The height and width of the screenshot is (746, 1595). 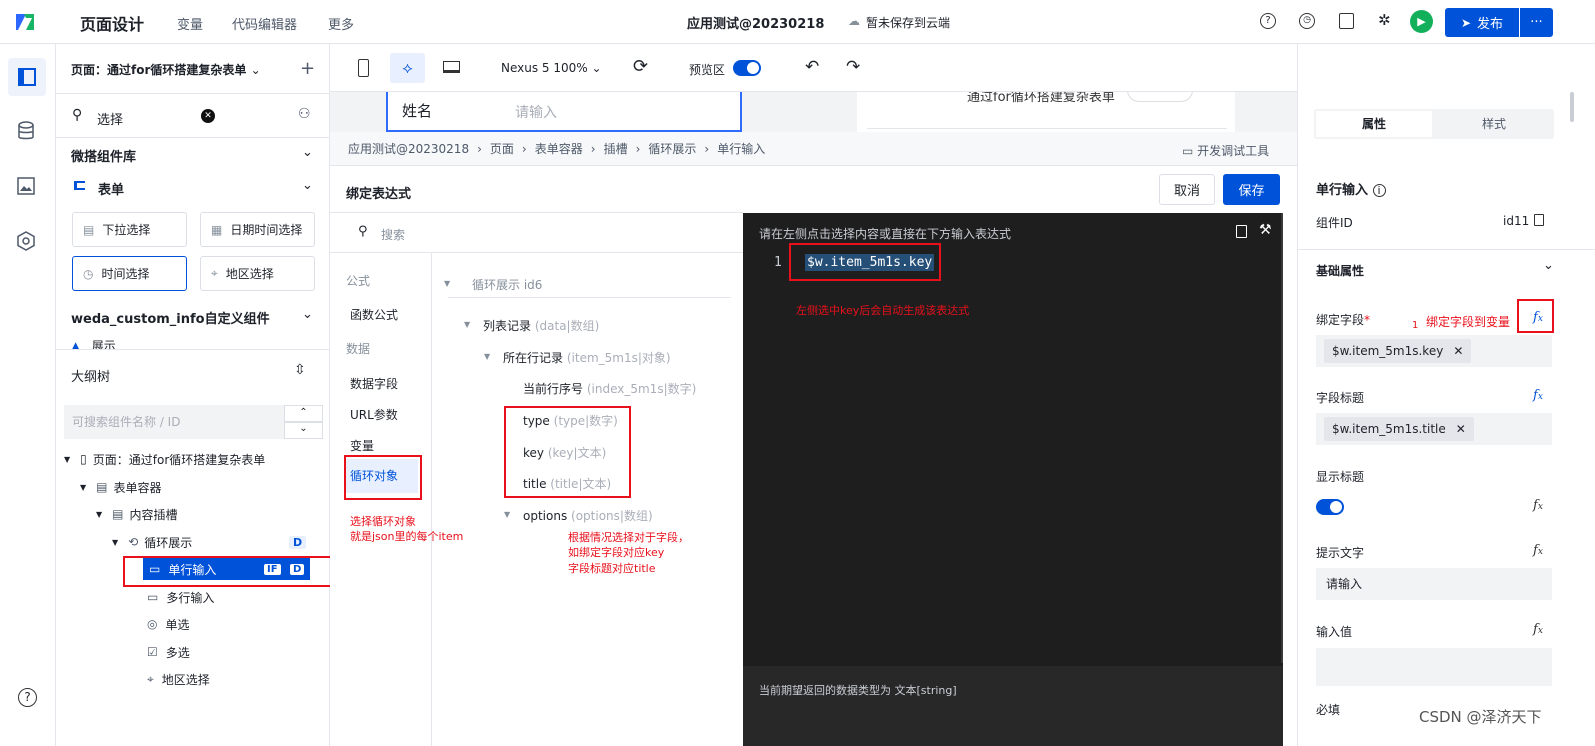 What do you see at coordinates (174, 422) in the screenshot?
I see `outline-search-input: 可搜索组件名称 / ID` at bounding box center [174, 422].